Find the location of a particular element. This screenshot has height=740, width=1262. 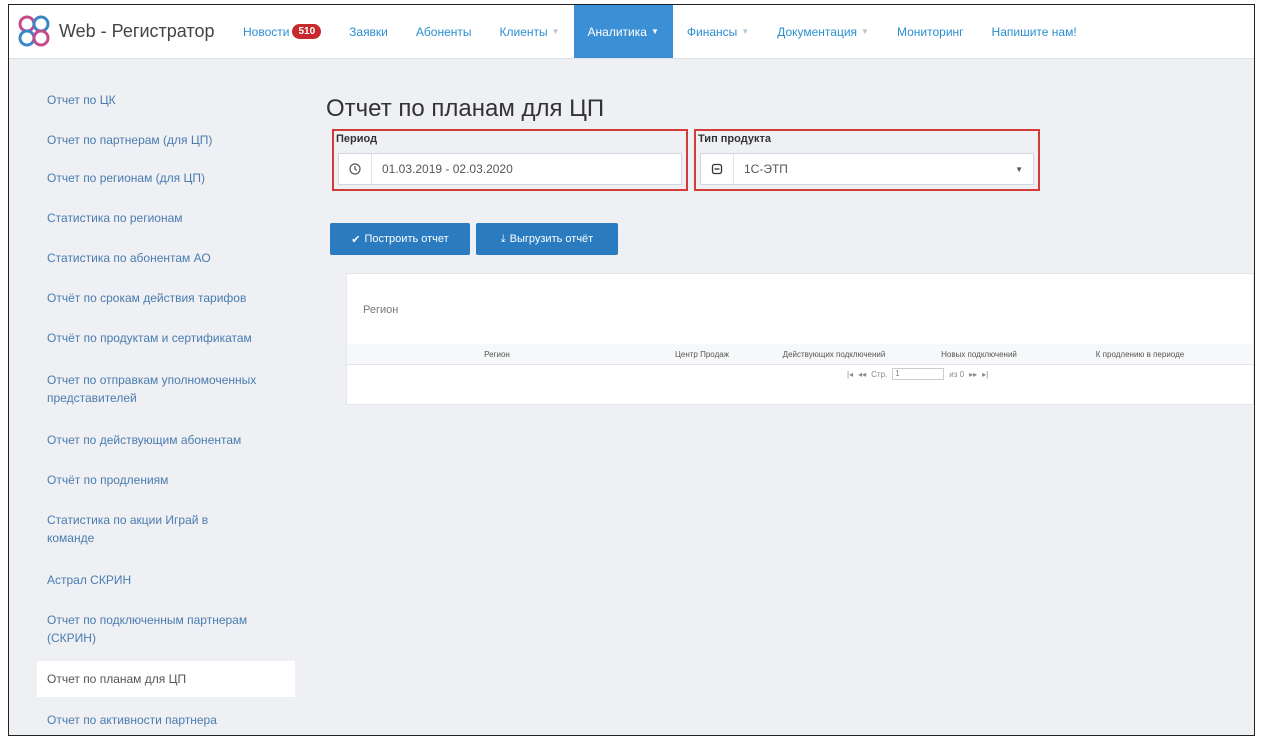

first-page-icon: |◂ is located at coordinates (850, 374).